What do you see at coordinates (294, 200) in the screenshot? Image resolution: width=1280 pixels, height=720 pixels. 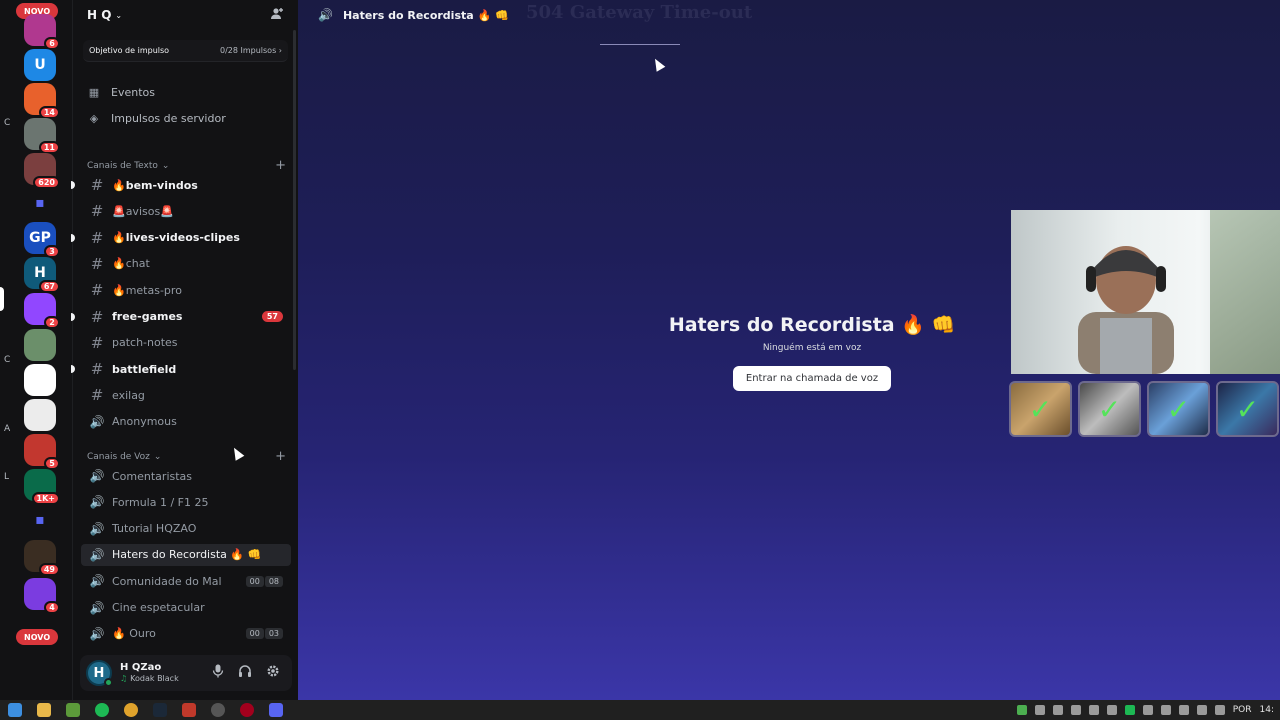 I see `sidebar-scrollbar` at bounding box center [294, 200].